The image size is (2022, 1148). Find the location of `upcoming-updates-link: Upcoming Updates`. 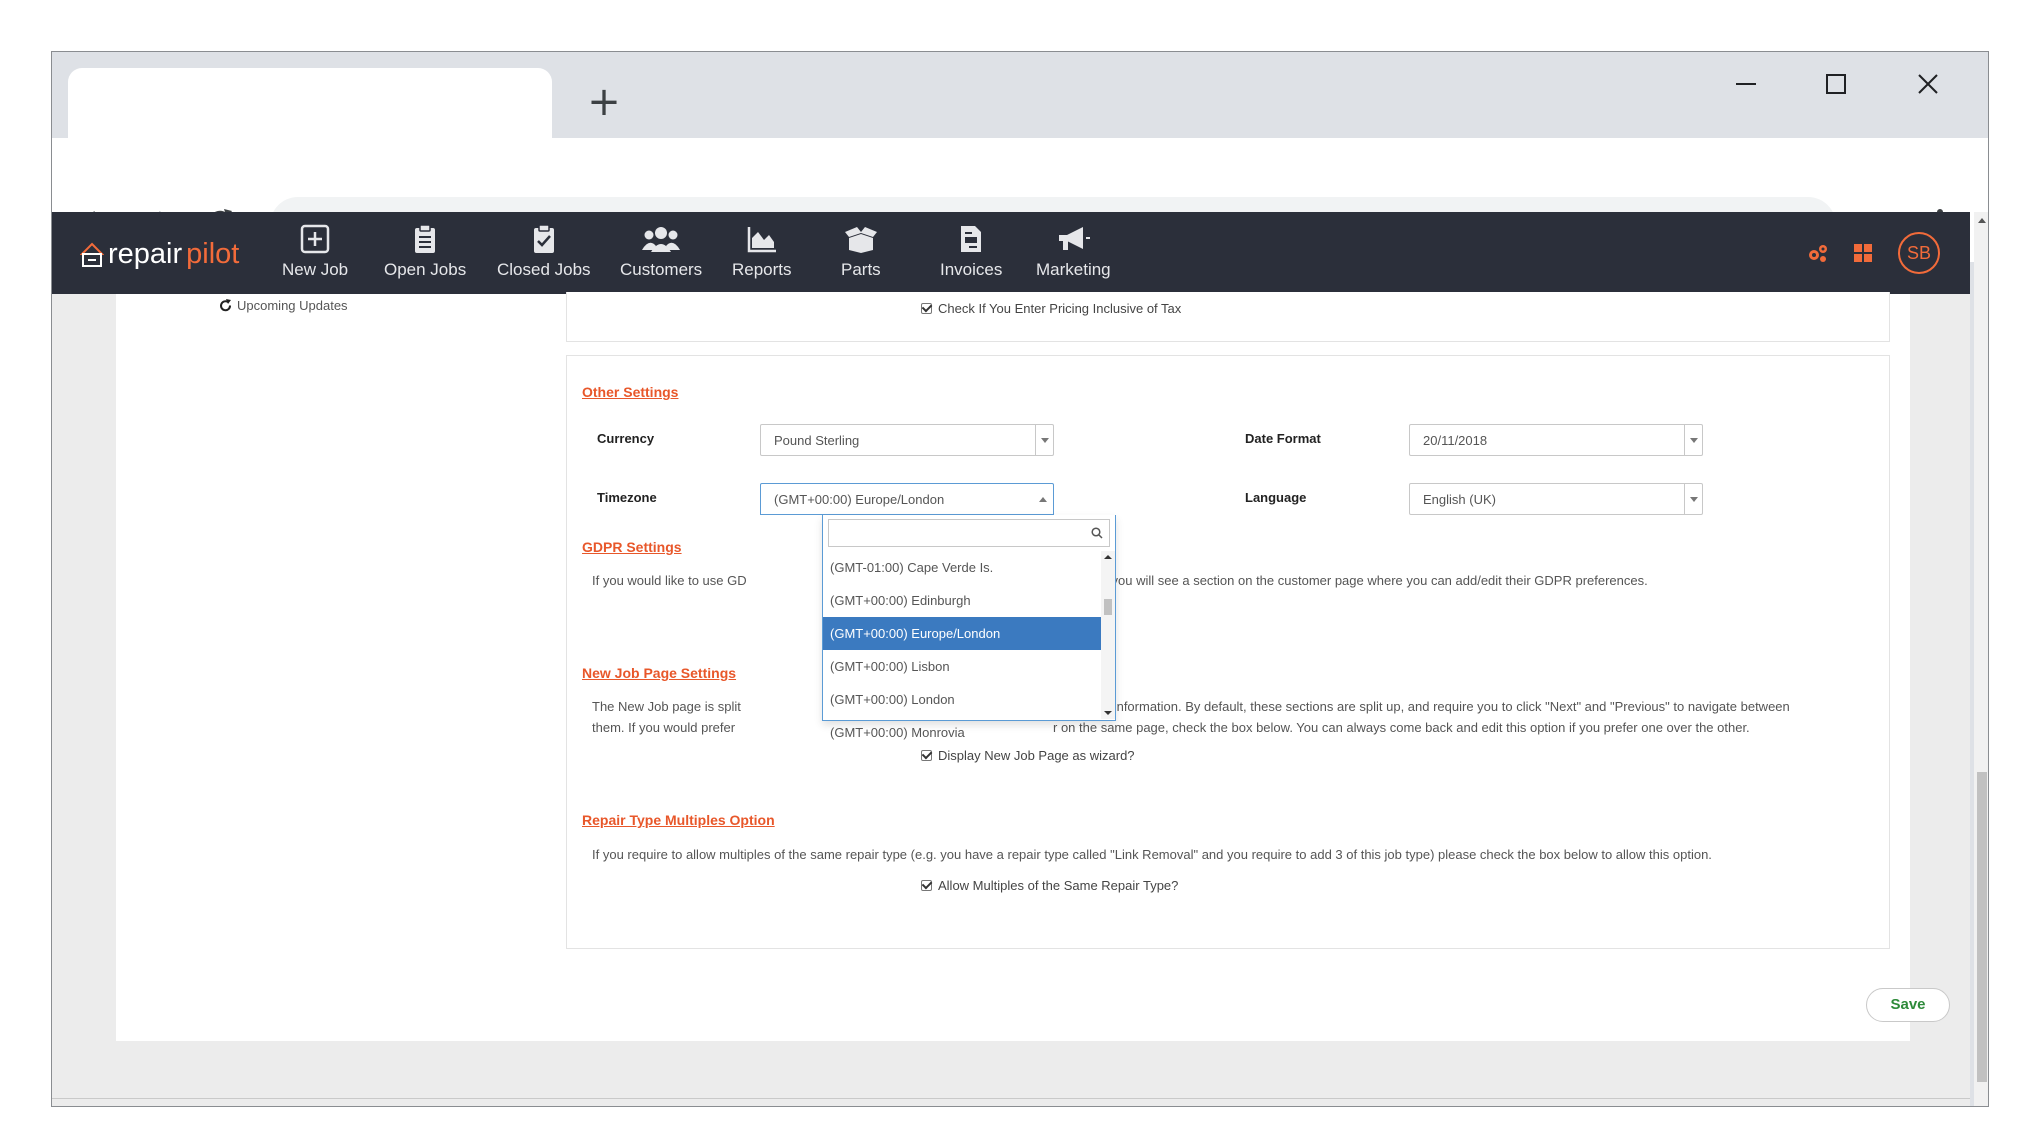

upcoming-updates-link: Upcoming Updates is located at coordinates (283, 305).